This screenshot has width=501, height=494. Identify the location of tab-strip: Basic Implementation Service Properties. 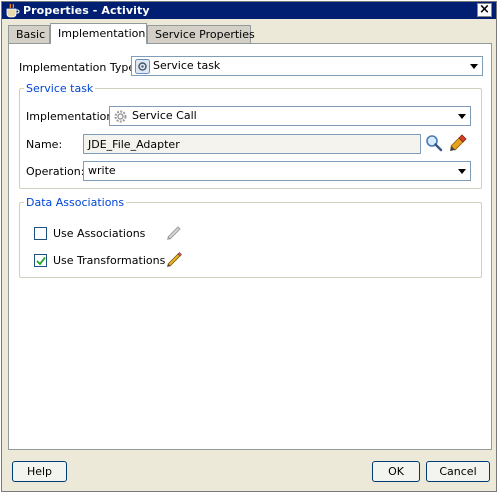
(250, 33).